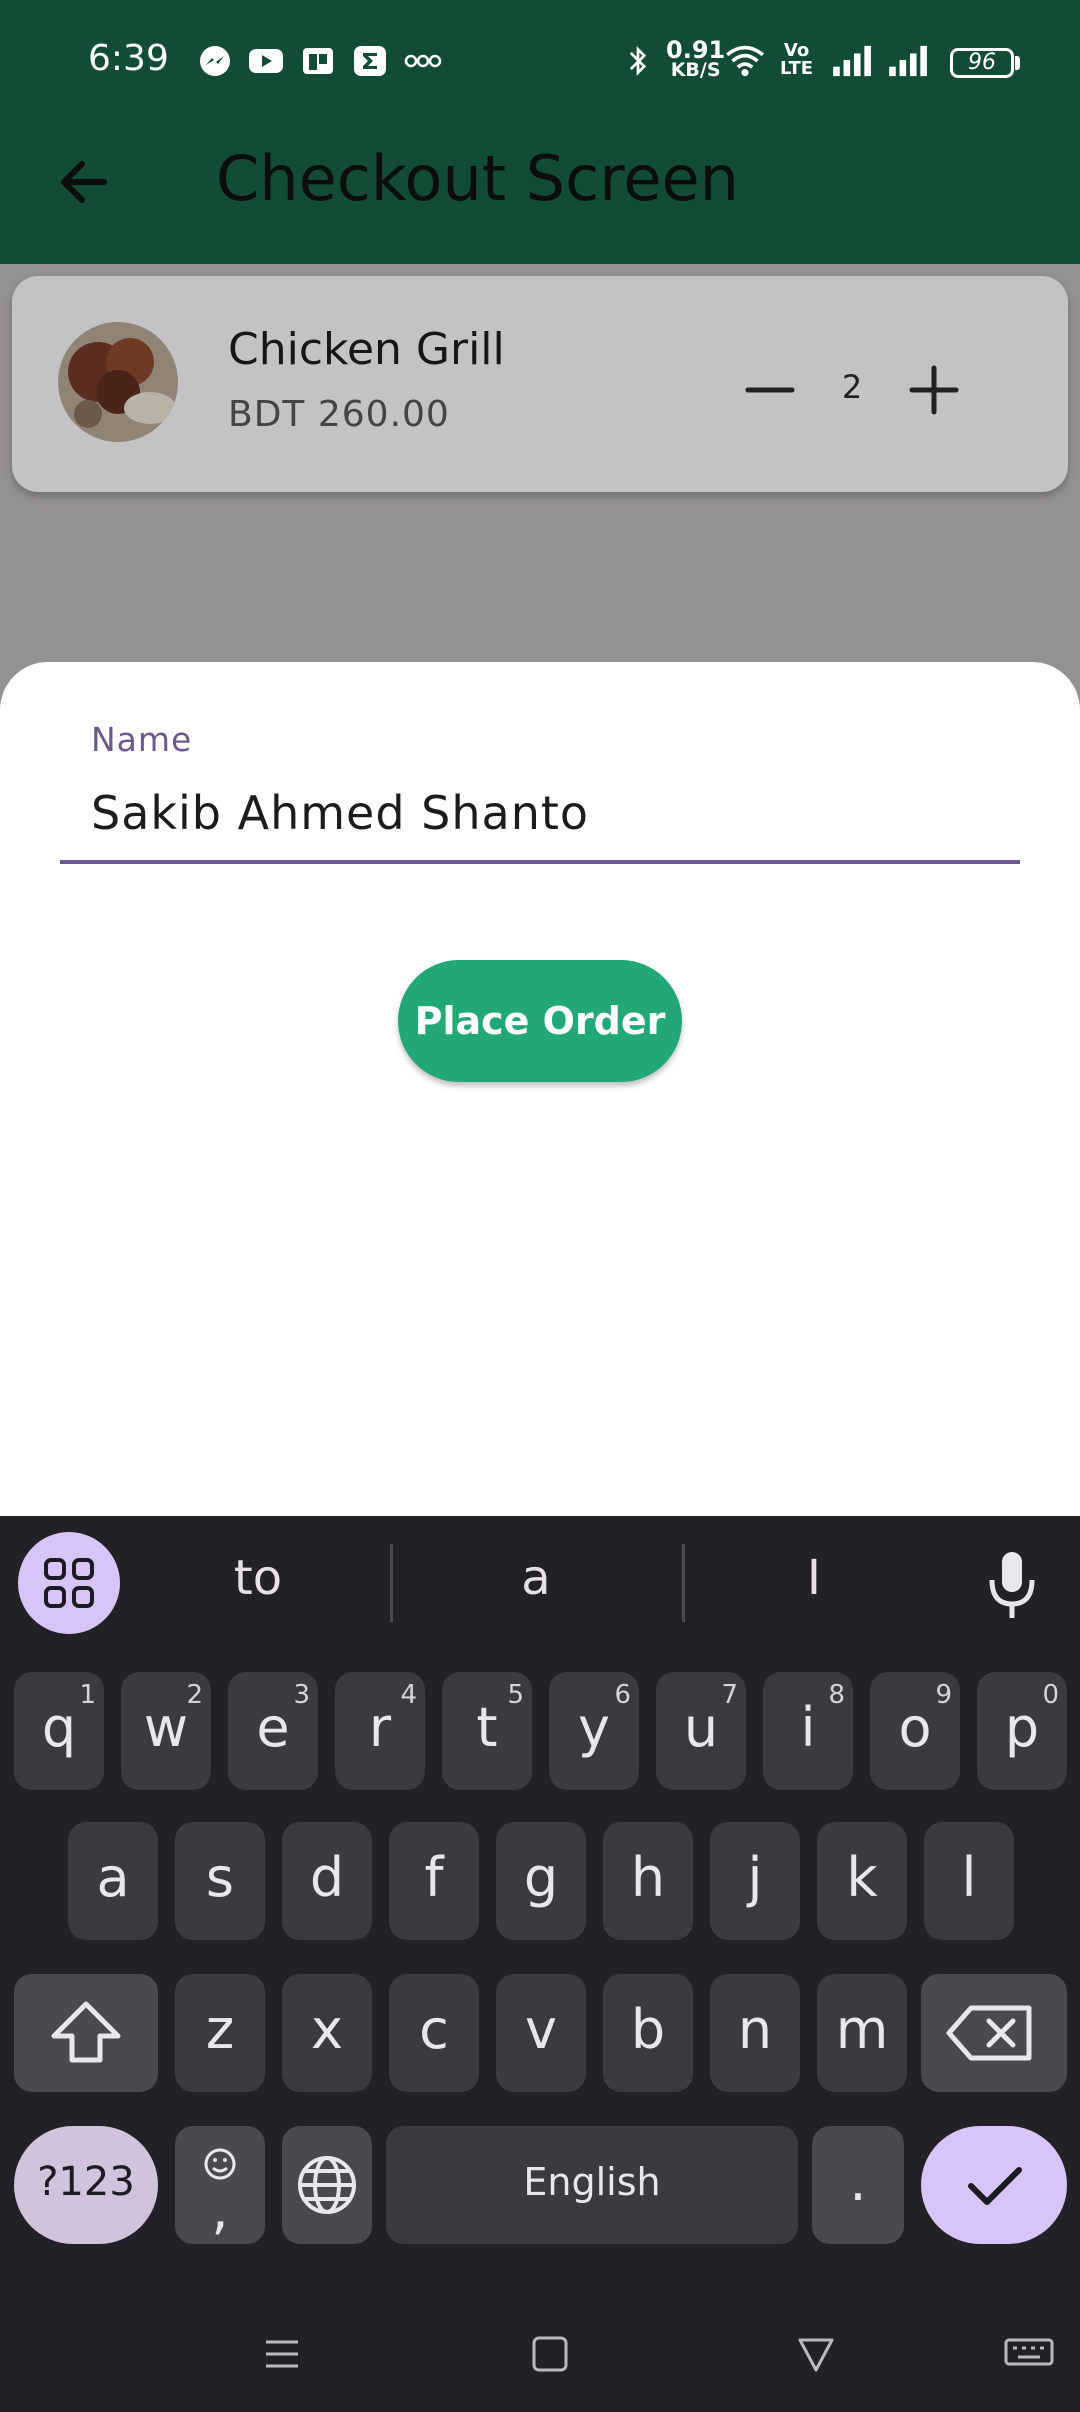 The image size is (1080, 2412). What do you see at coordinates (797, 68) in the screenshot?
I see `volte-bottom: LTE` at bounding box center [797, 68].